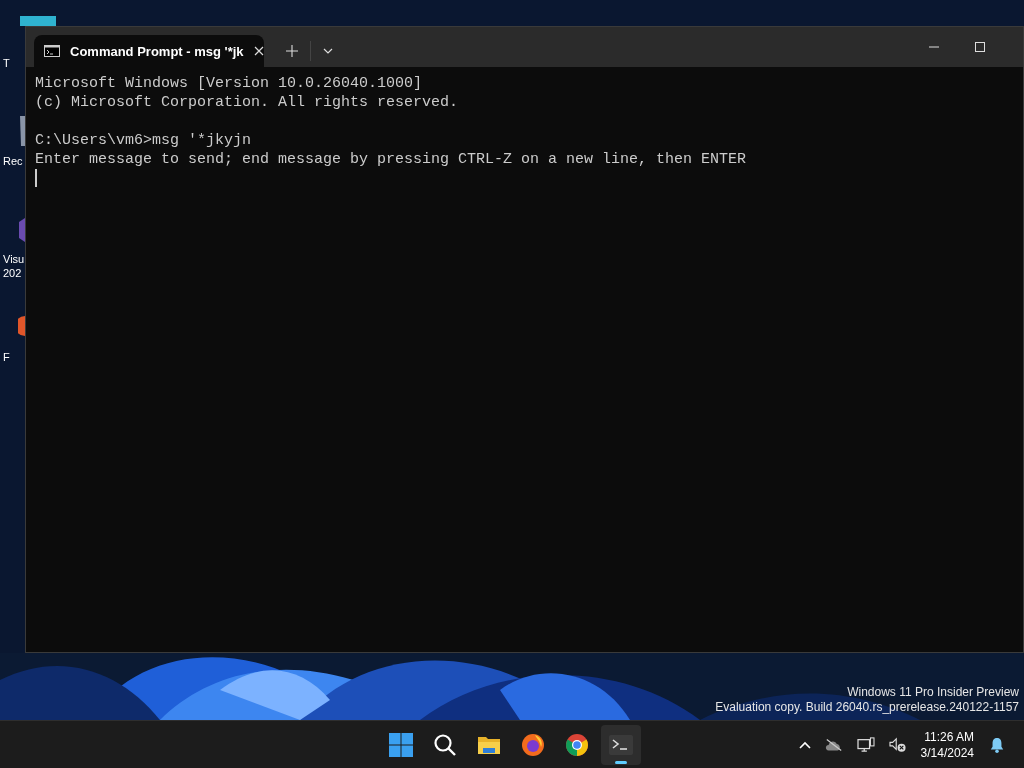 This screenshot has width=1024, height=768. I want to click on watermark-text: Windows 11 Pro Insider Preview, so click(933, 692).